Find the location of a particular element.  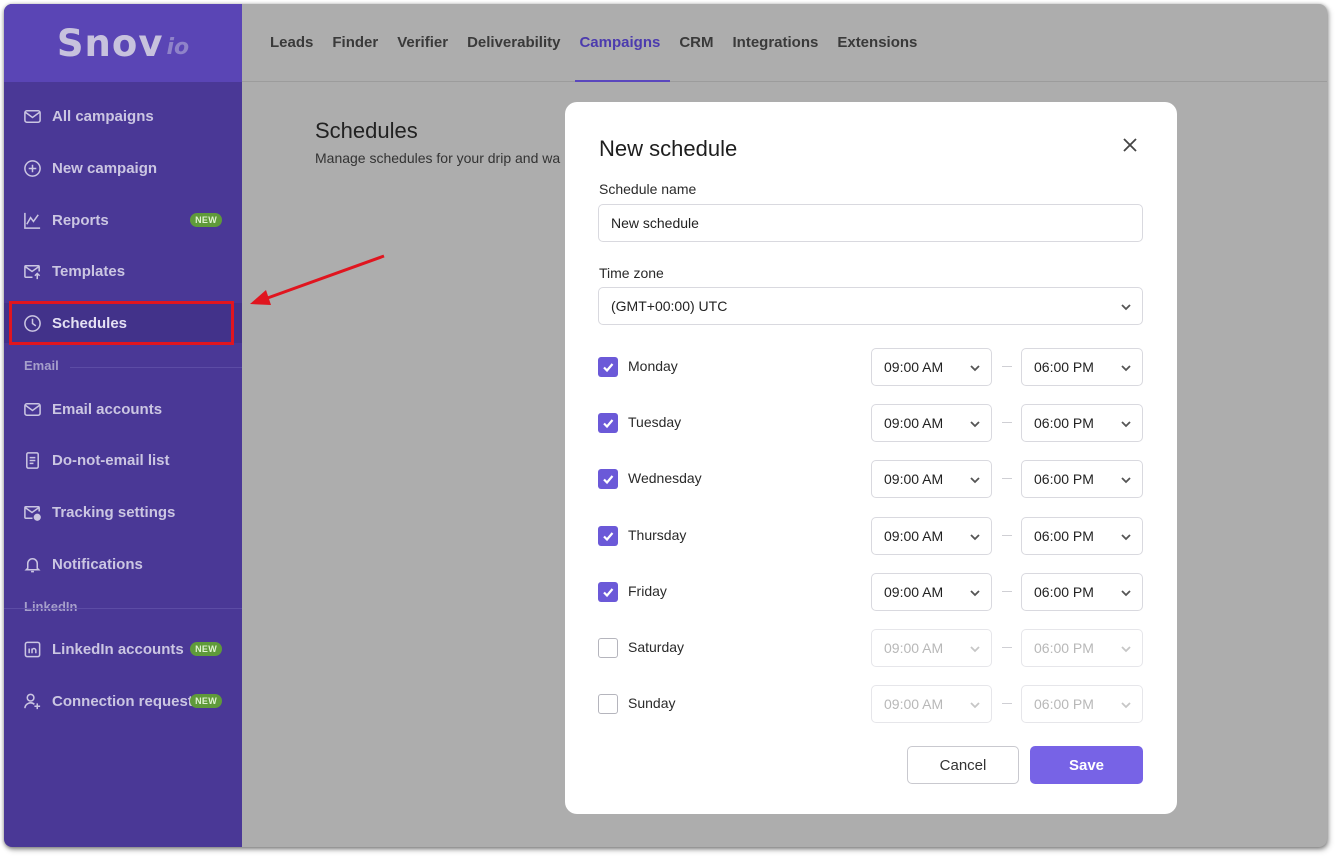

logo-suffix: io is located at coordinates (178, 47).